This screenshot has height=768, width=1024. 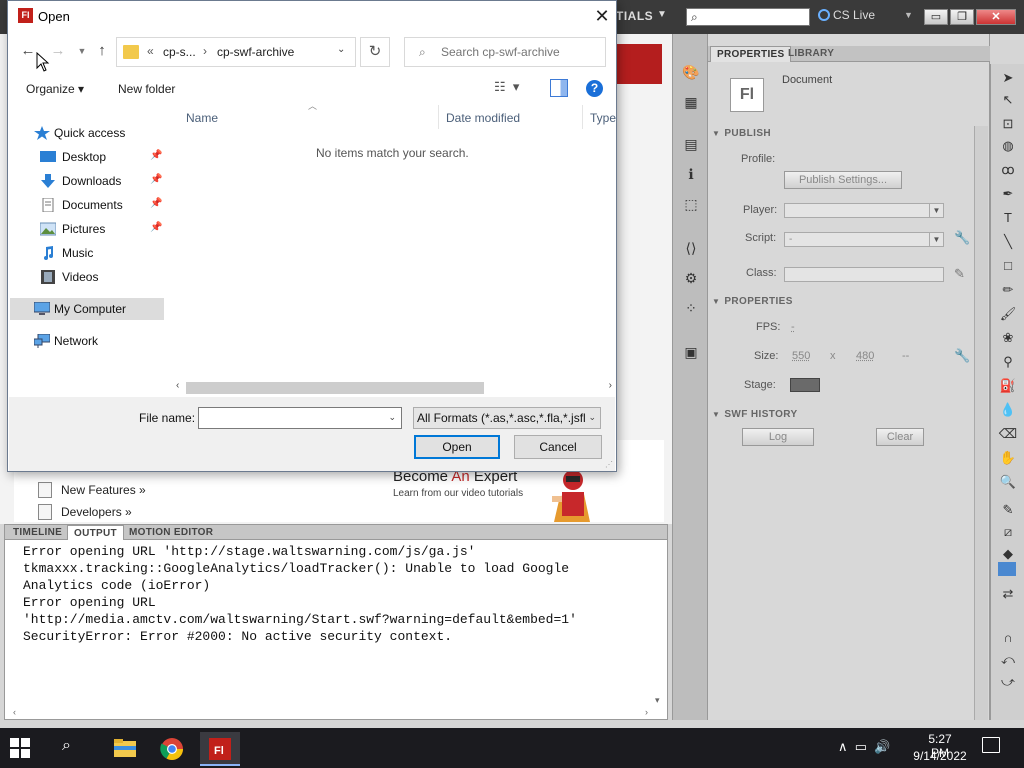 What do you see at coordinates (1008, 482) in the screenshot?
I see `zoom-tool-icon: 🔍` at bounding box center [1008, 482].